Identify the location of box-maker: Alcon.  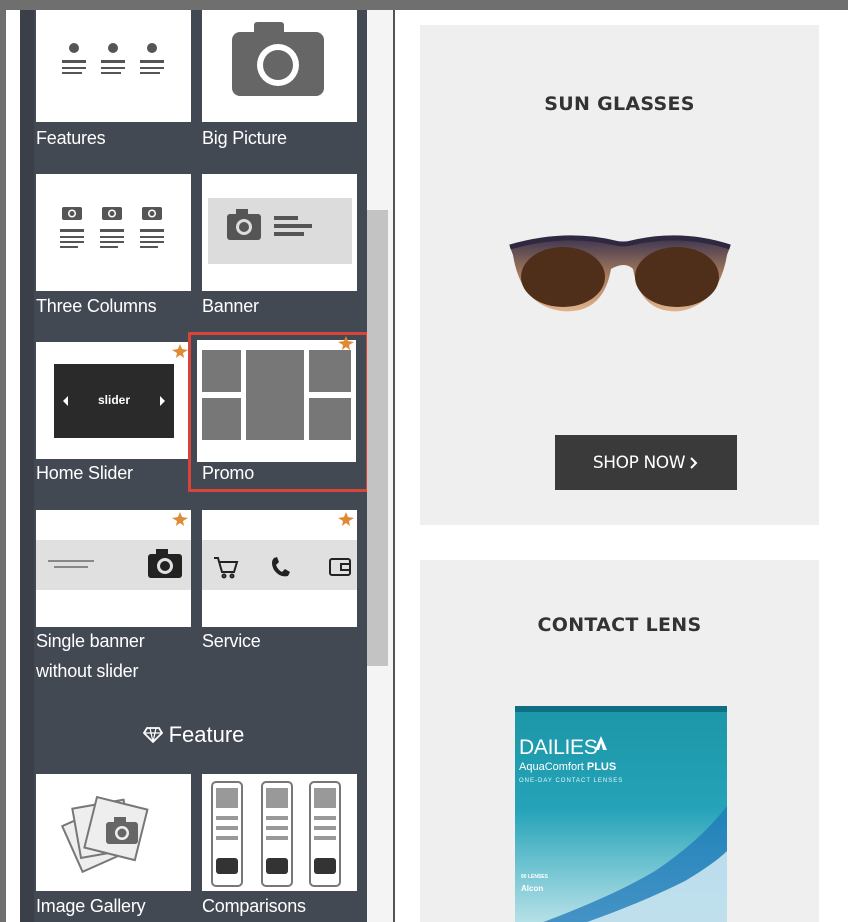
(532, 888).